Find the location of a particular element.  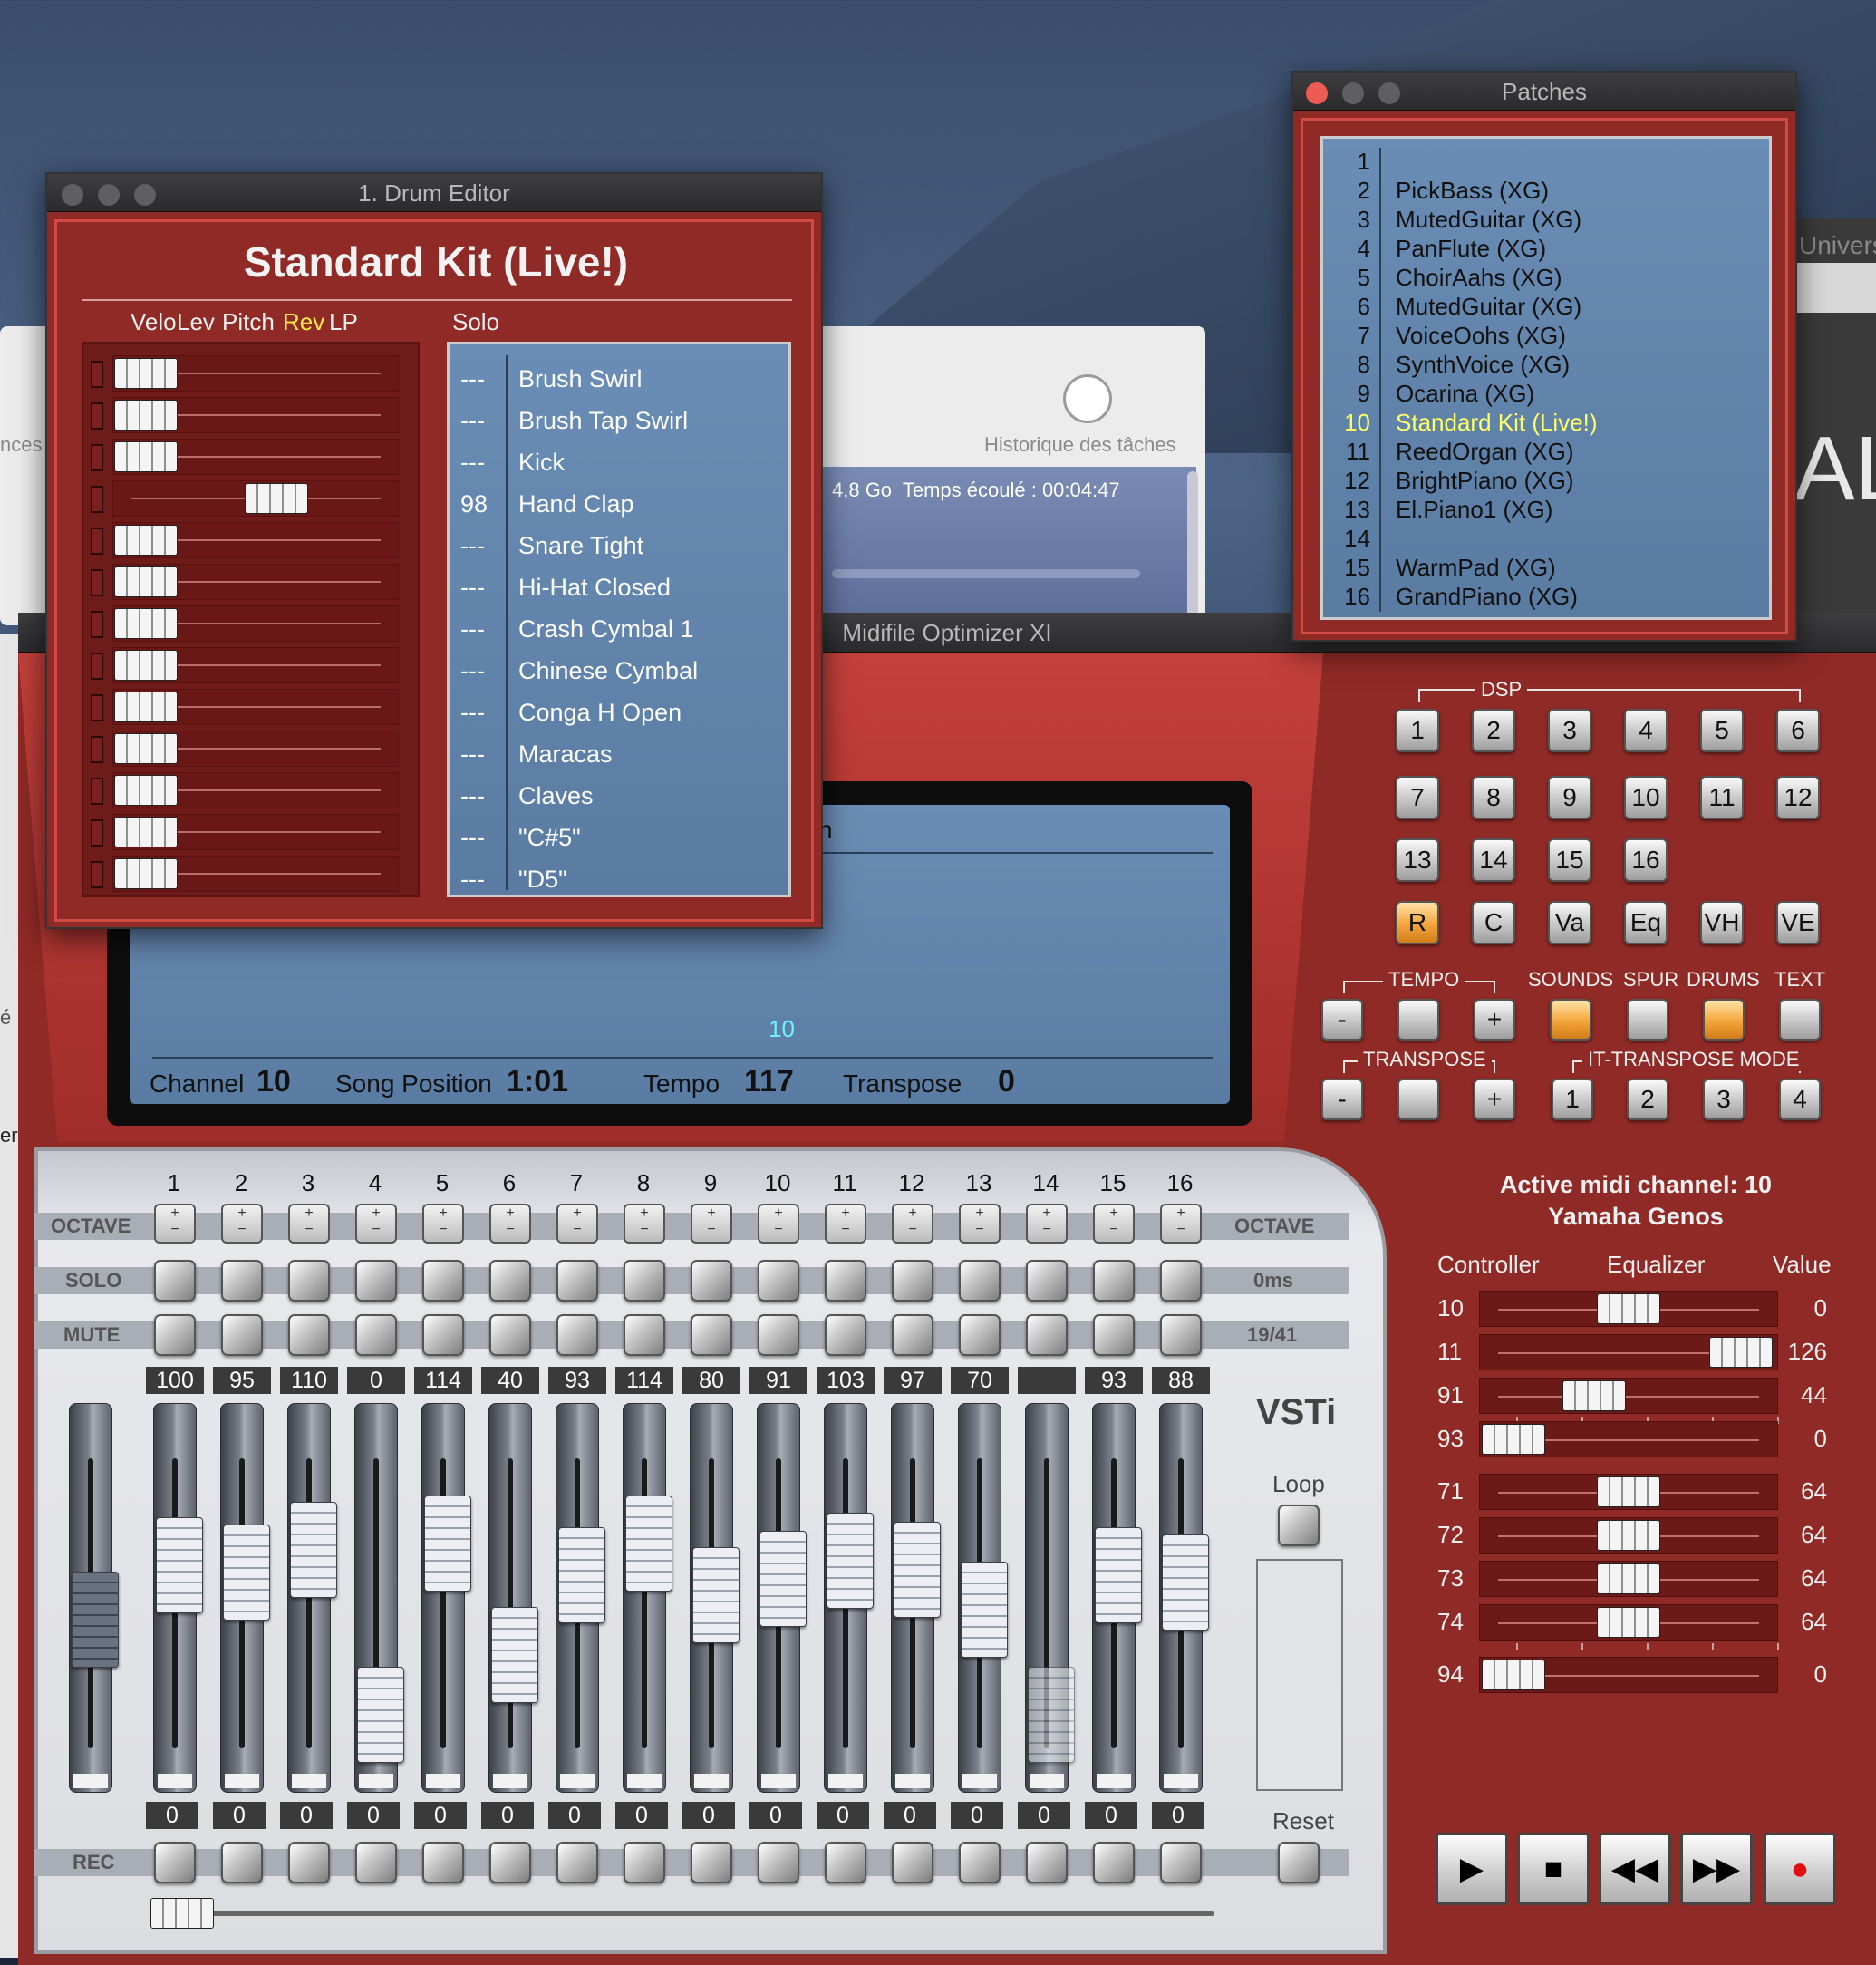

drum-list-item: --- "C#5" is located at coordinates (619, 845).